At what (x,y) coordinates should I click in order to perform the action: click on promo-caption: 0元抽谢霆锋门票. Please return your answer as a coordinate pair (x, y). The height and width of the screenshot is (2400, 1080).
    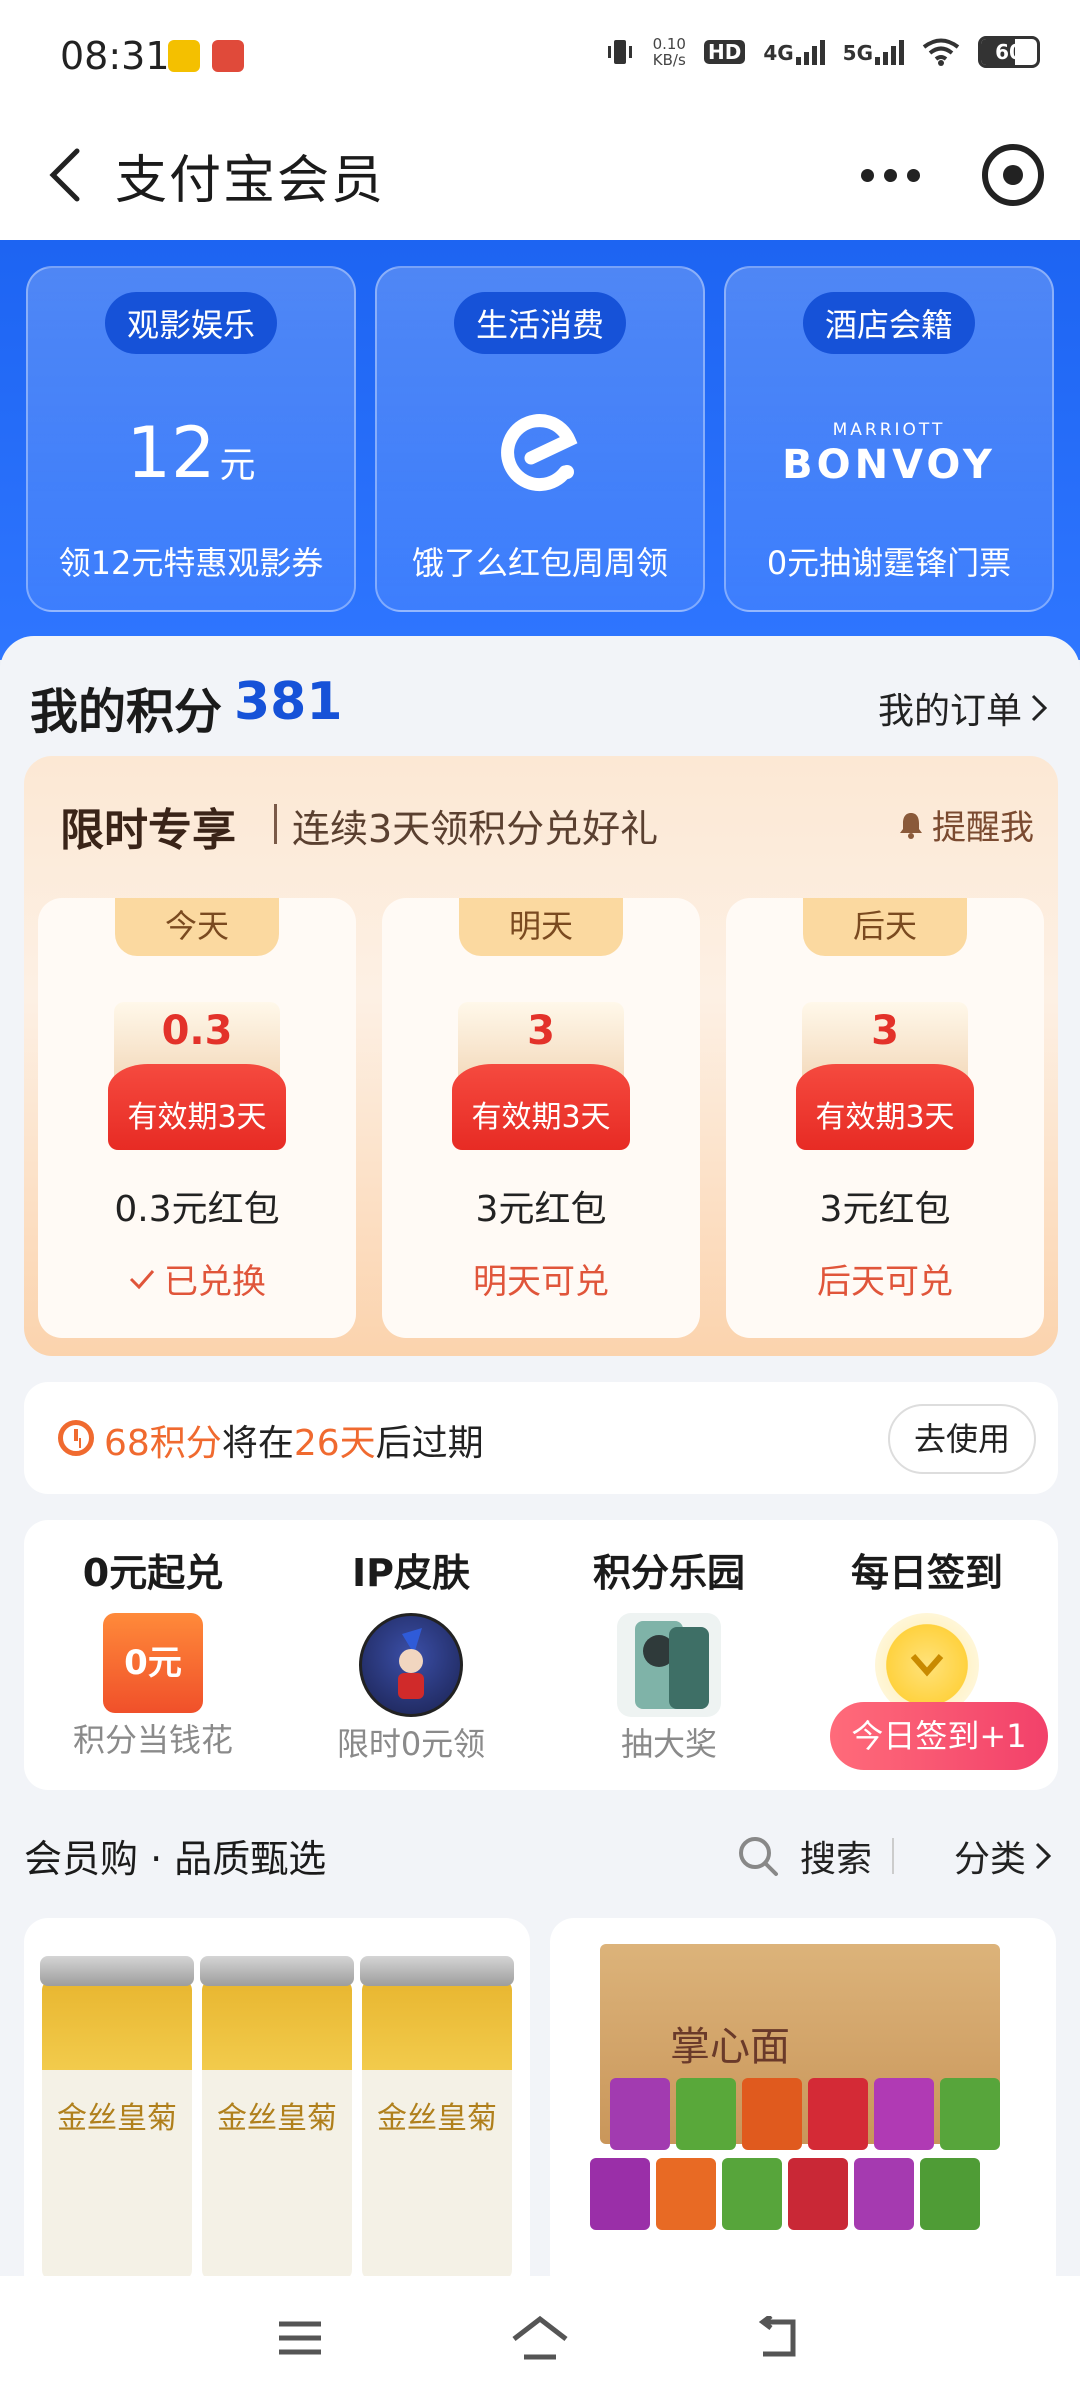
    Looking at the image, I should click on (889, 563).